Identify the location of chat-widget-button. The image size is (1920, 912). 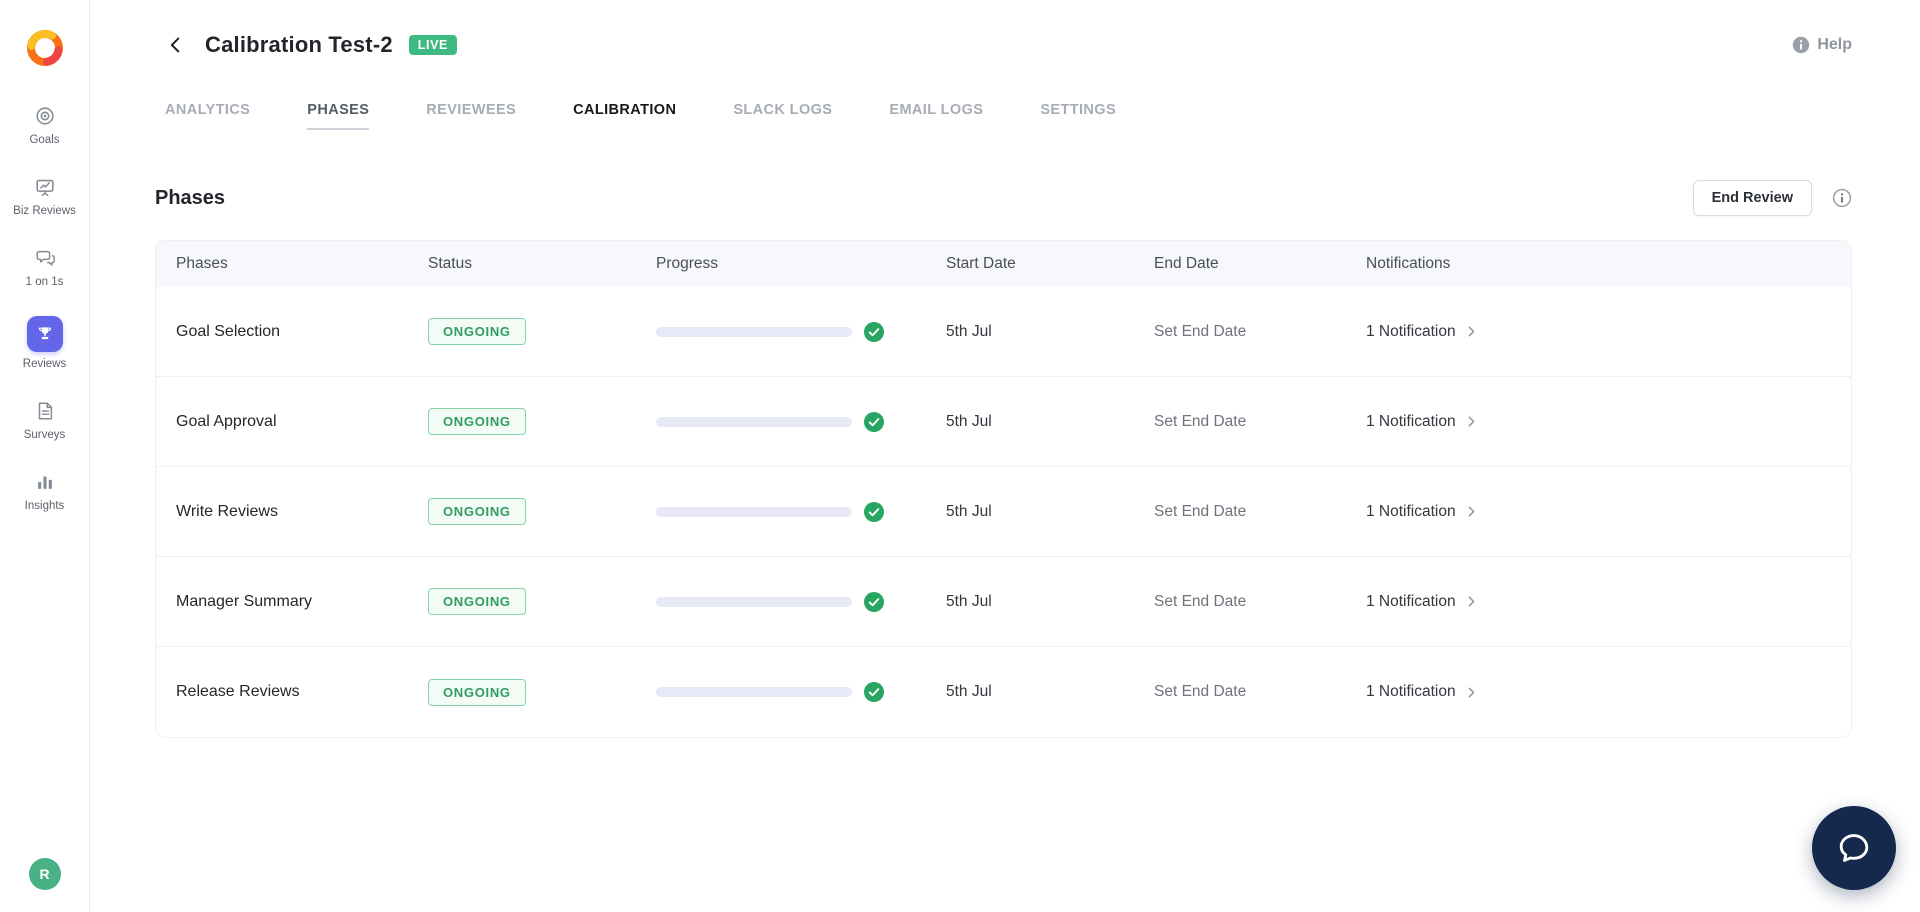
(1854, 848).